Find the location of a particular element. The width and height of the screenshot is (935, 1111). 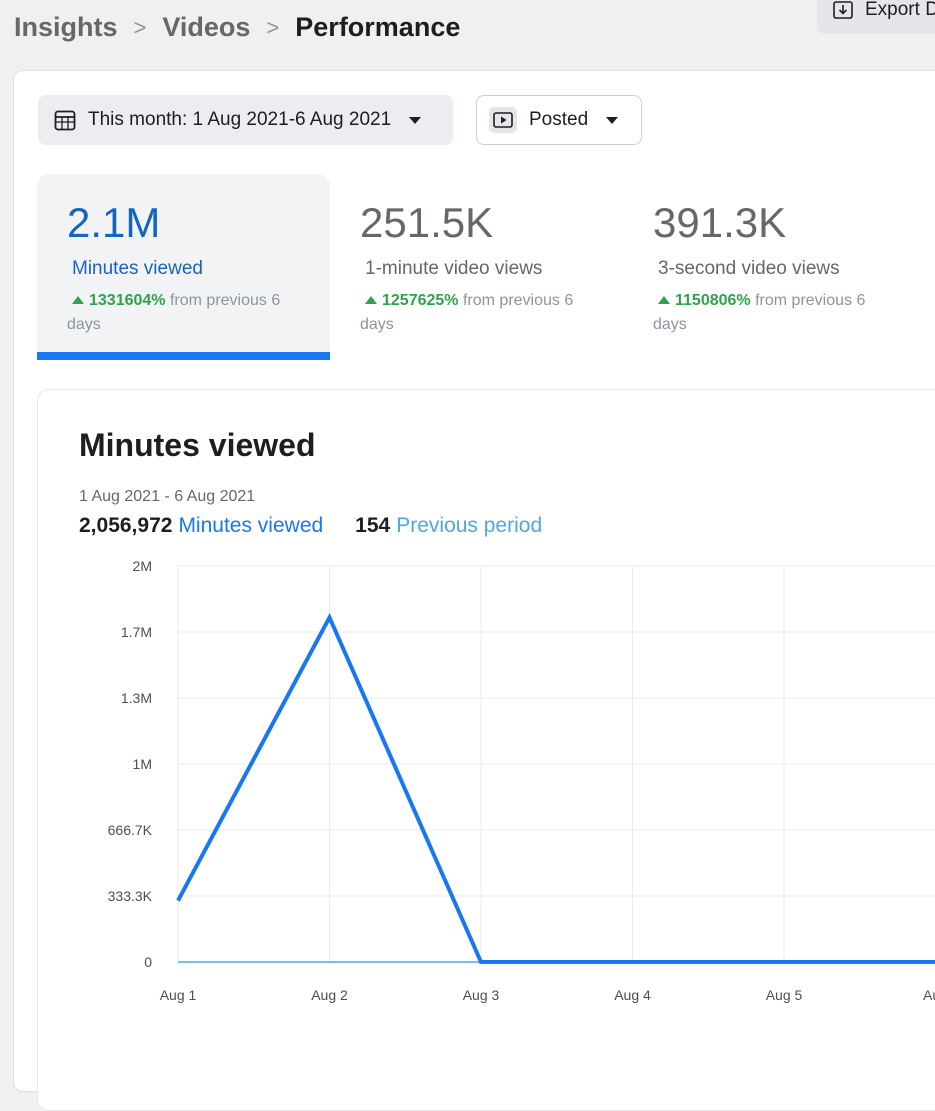

metric-delta-percent: 1257625% is located at coordinates (420, 300).